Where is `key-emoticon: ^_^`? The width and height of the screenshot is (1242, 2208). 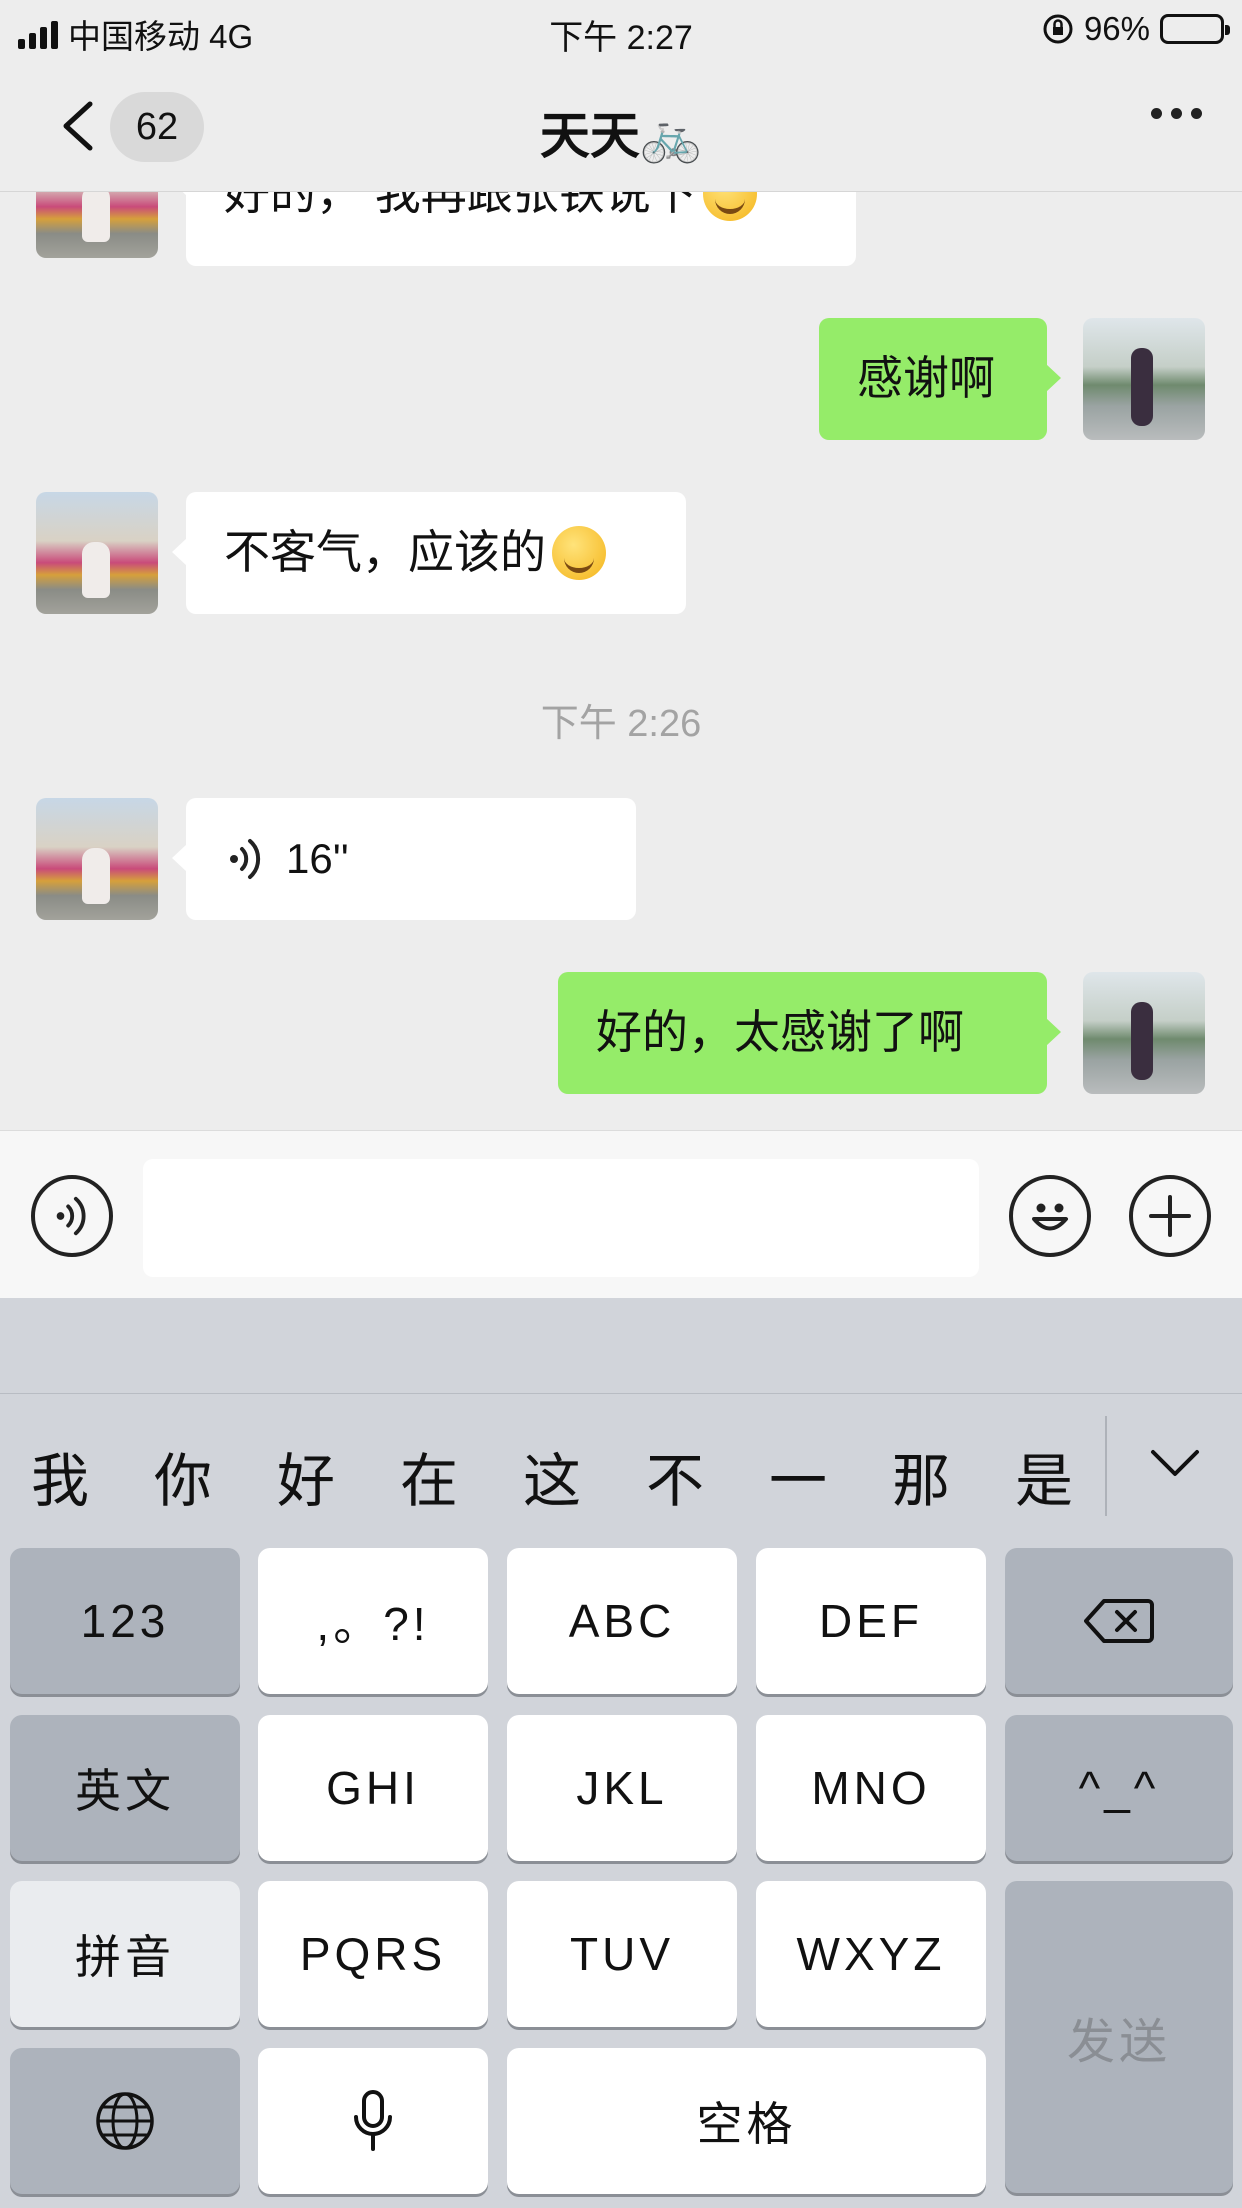 key-emoticon: ^_^ is located at coordinates (1119, 1788).